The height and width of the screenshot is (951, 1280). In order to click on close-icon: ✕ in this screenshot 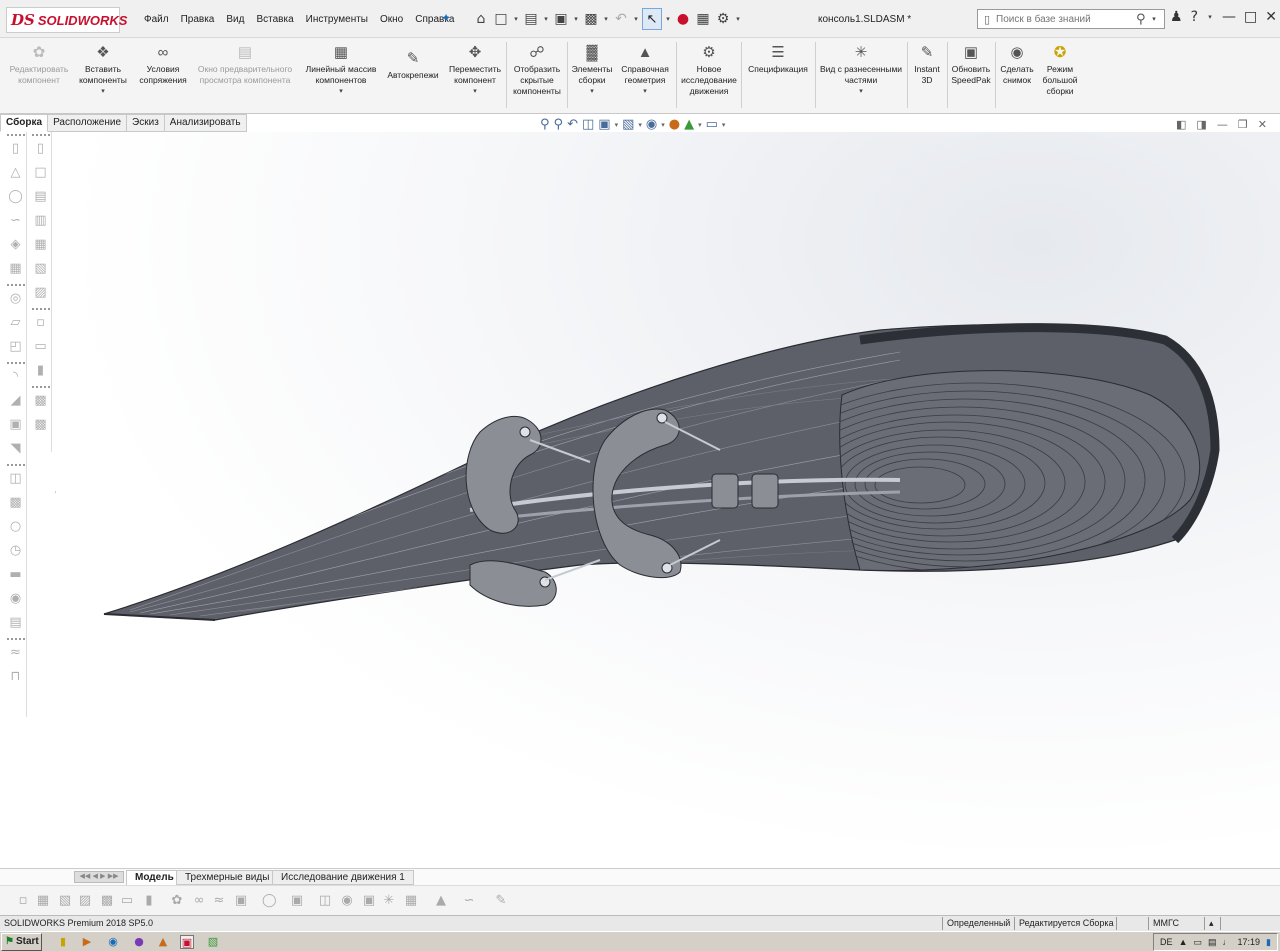, I will do `click(1271, 17)`.